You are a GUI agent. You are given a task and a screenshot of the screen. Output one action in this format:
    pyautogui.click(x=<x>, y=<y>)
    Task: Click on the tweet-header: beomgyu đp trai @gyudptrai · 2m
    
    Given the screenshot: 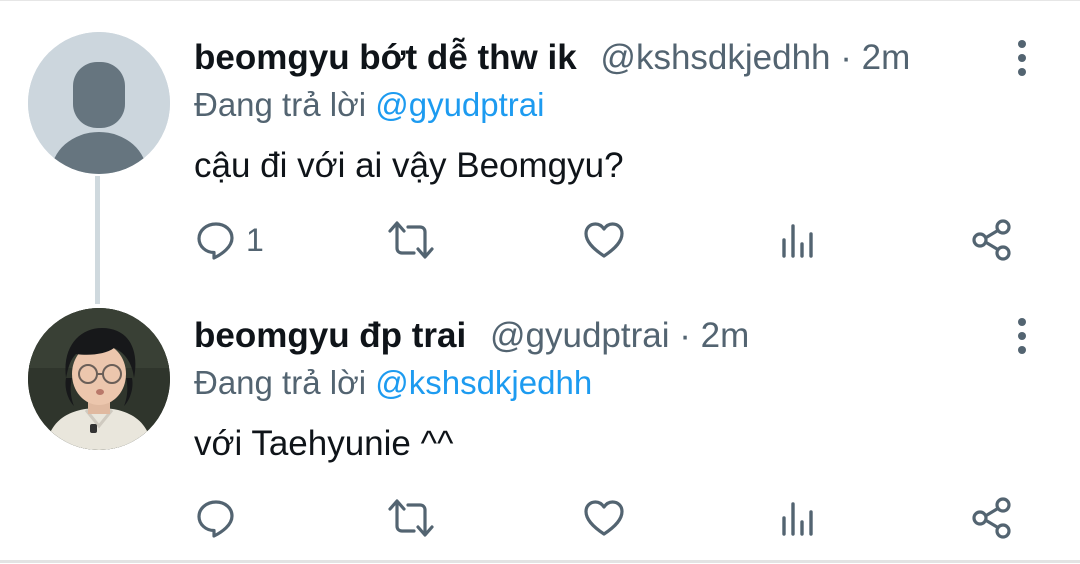 What is the action you would take?
    pyautogui.click(x=471, y=336)
    